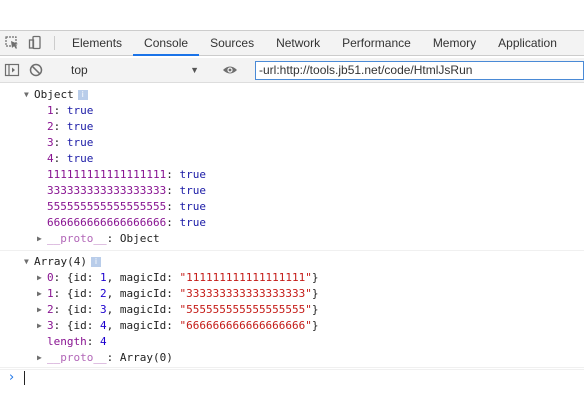  Describe the element at coordinates (12, 377) in the screenshot. I see `prompt-chevron-icon: ›` at that location.